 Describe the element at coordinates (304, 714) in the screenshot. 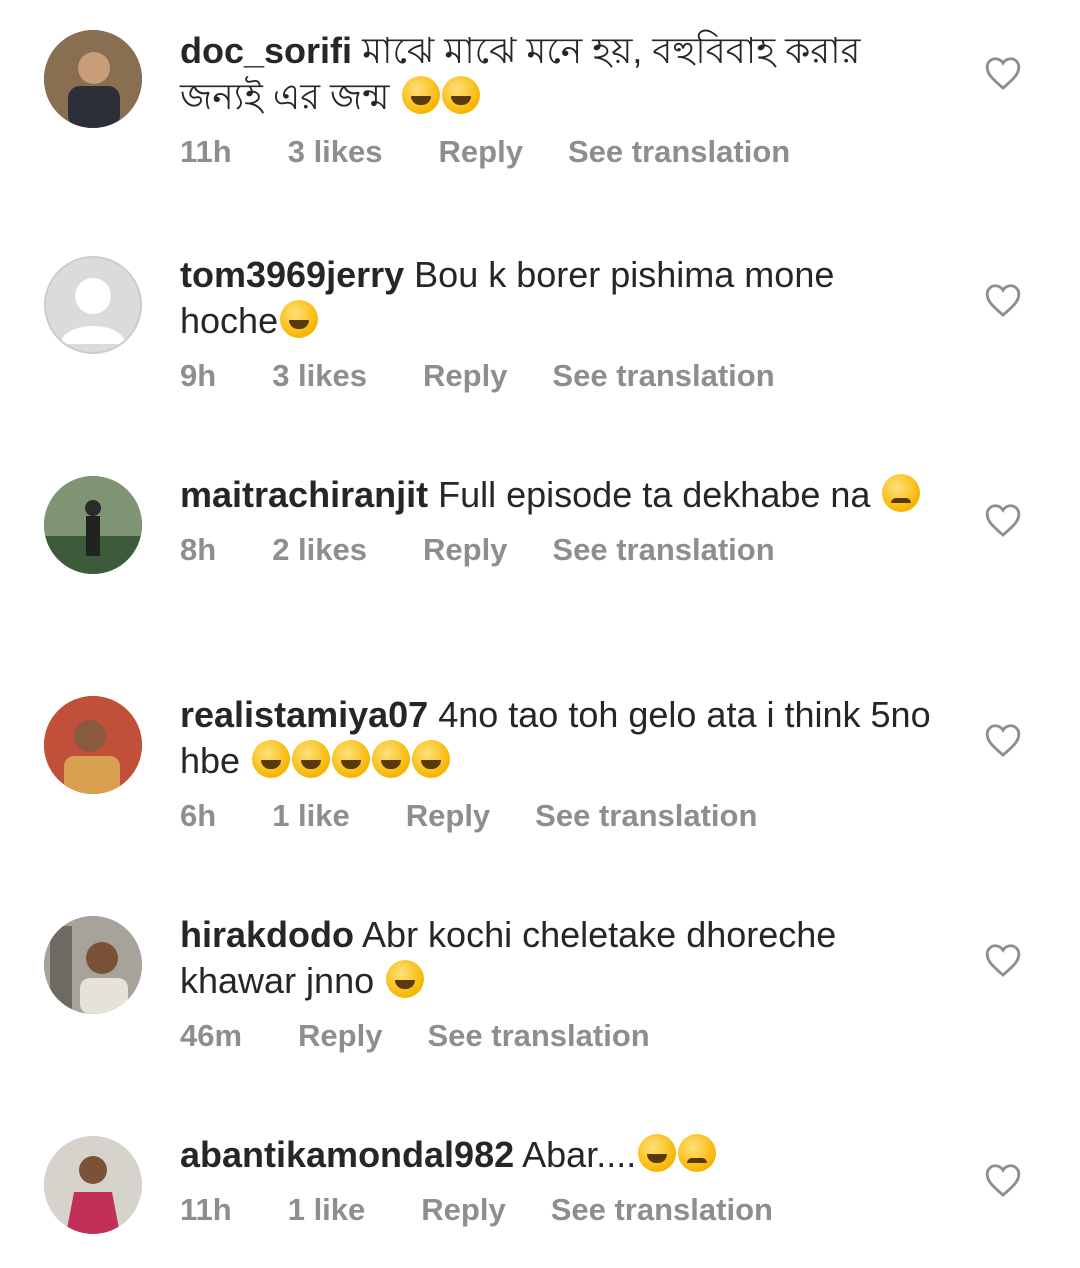

I see `username: realistamiya07` at that location.